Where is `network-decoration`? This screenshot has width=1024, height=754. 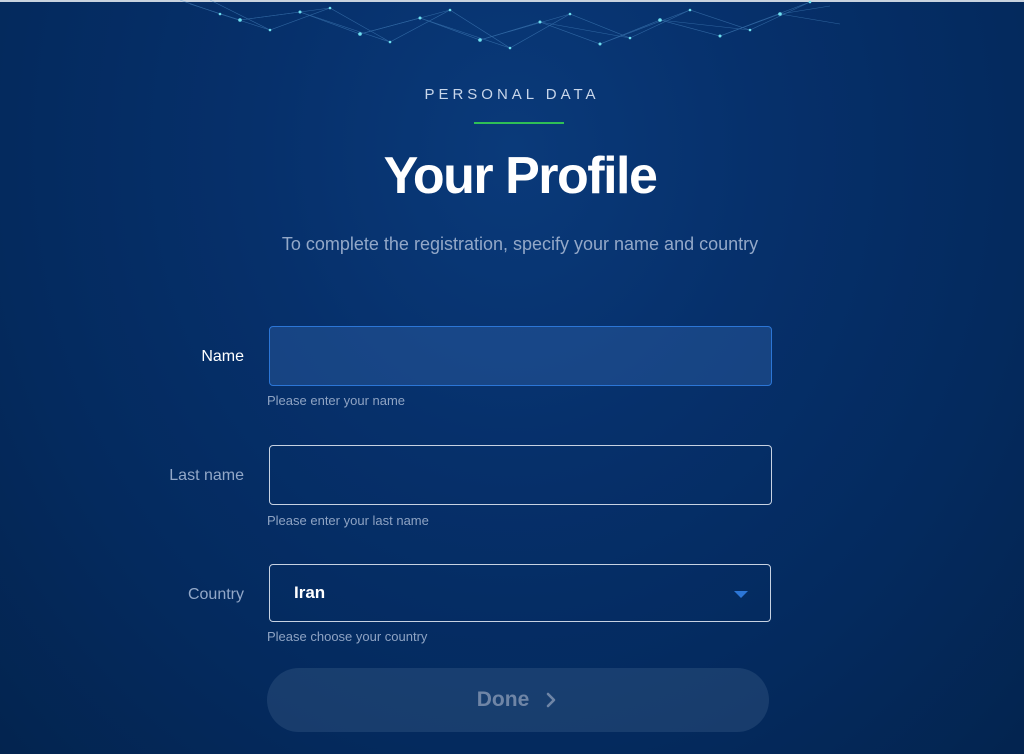 network-decoration is located at coordinates (510, 25).